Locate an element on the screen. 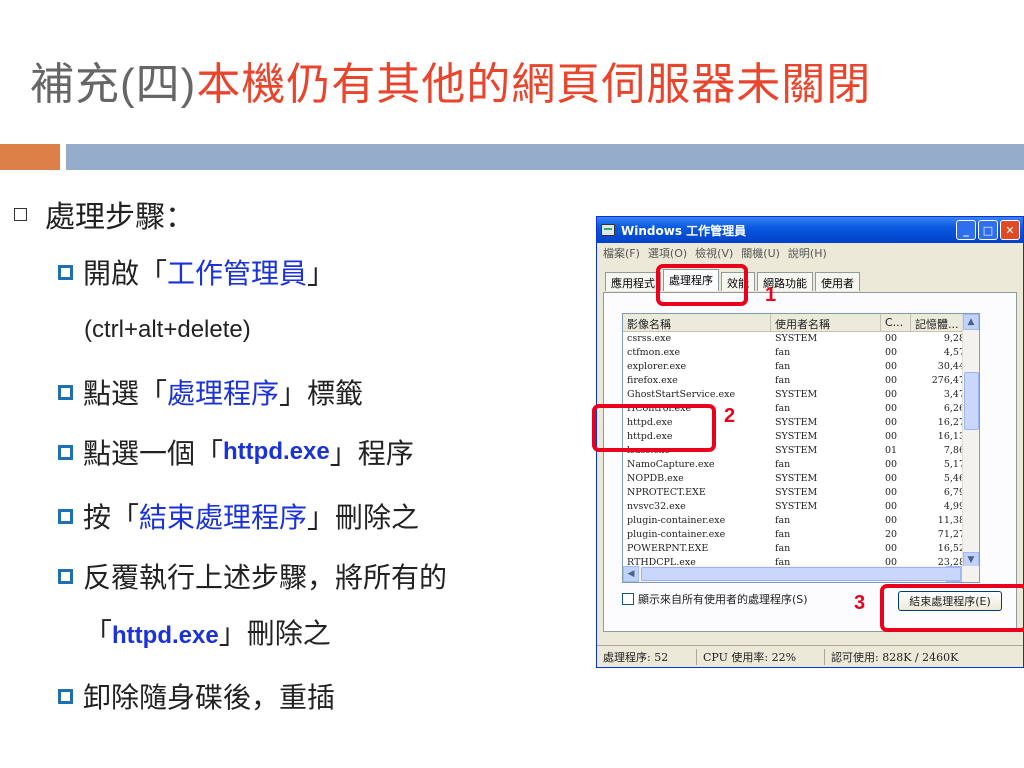 Image resolution: width=1024 pixels, height=768 pixels. table-cell: NPROTECT.EXE is located at coordinates (666, 492).